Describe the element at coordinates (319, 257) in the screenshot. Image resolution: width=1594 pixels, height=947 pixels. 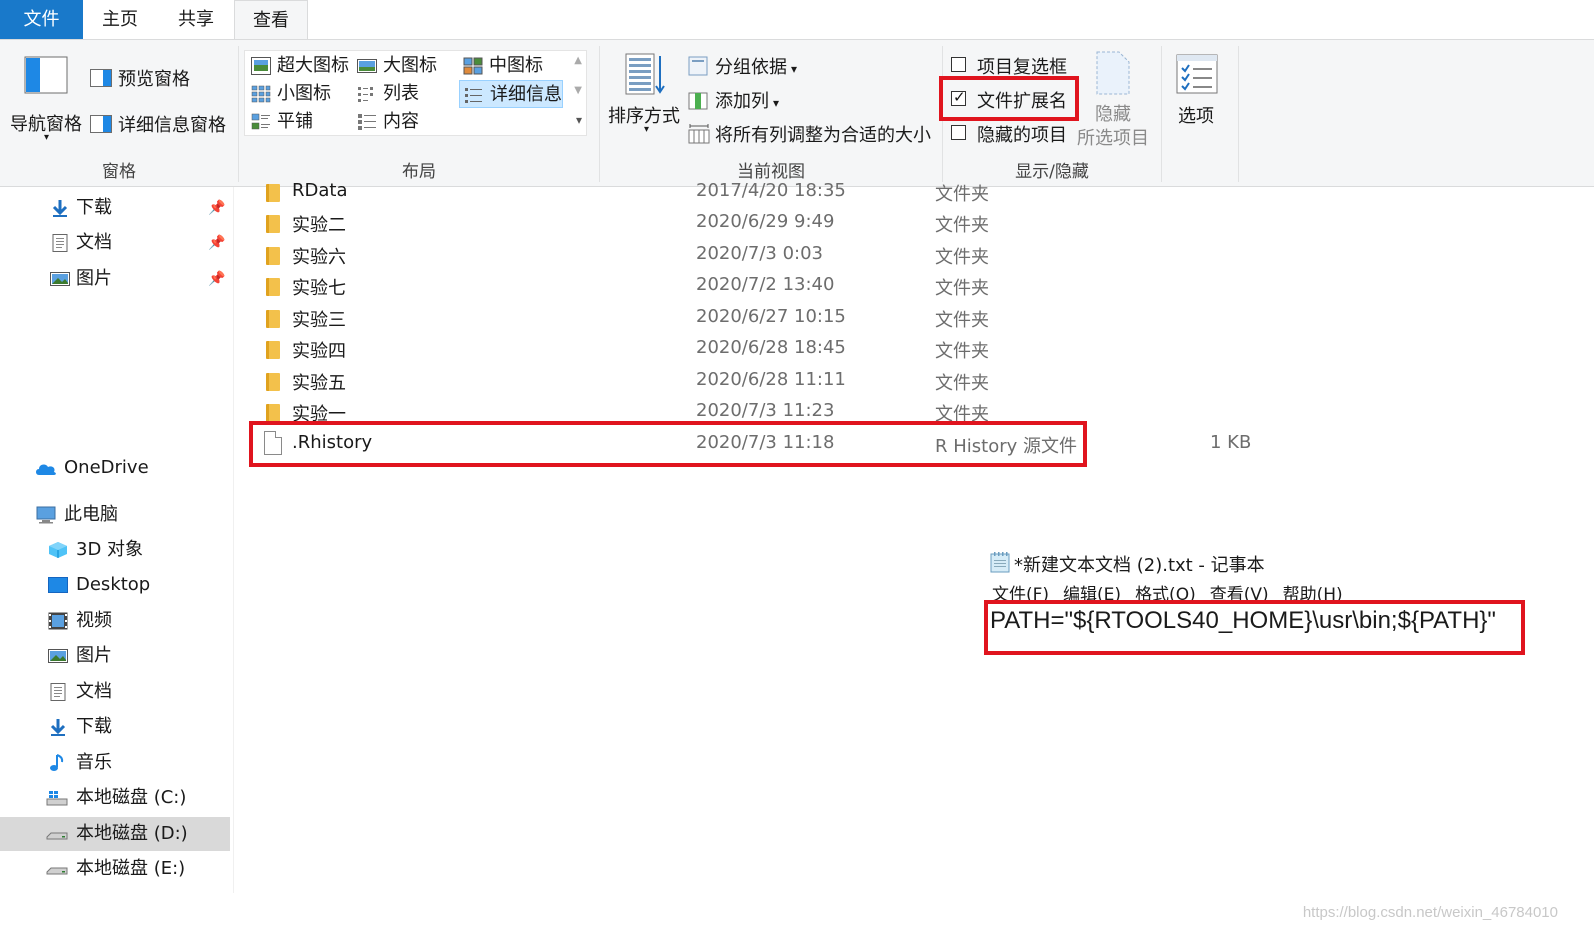
I see `file-name: 实验六` at that location.